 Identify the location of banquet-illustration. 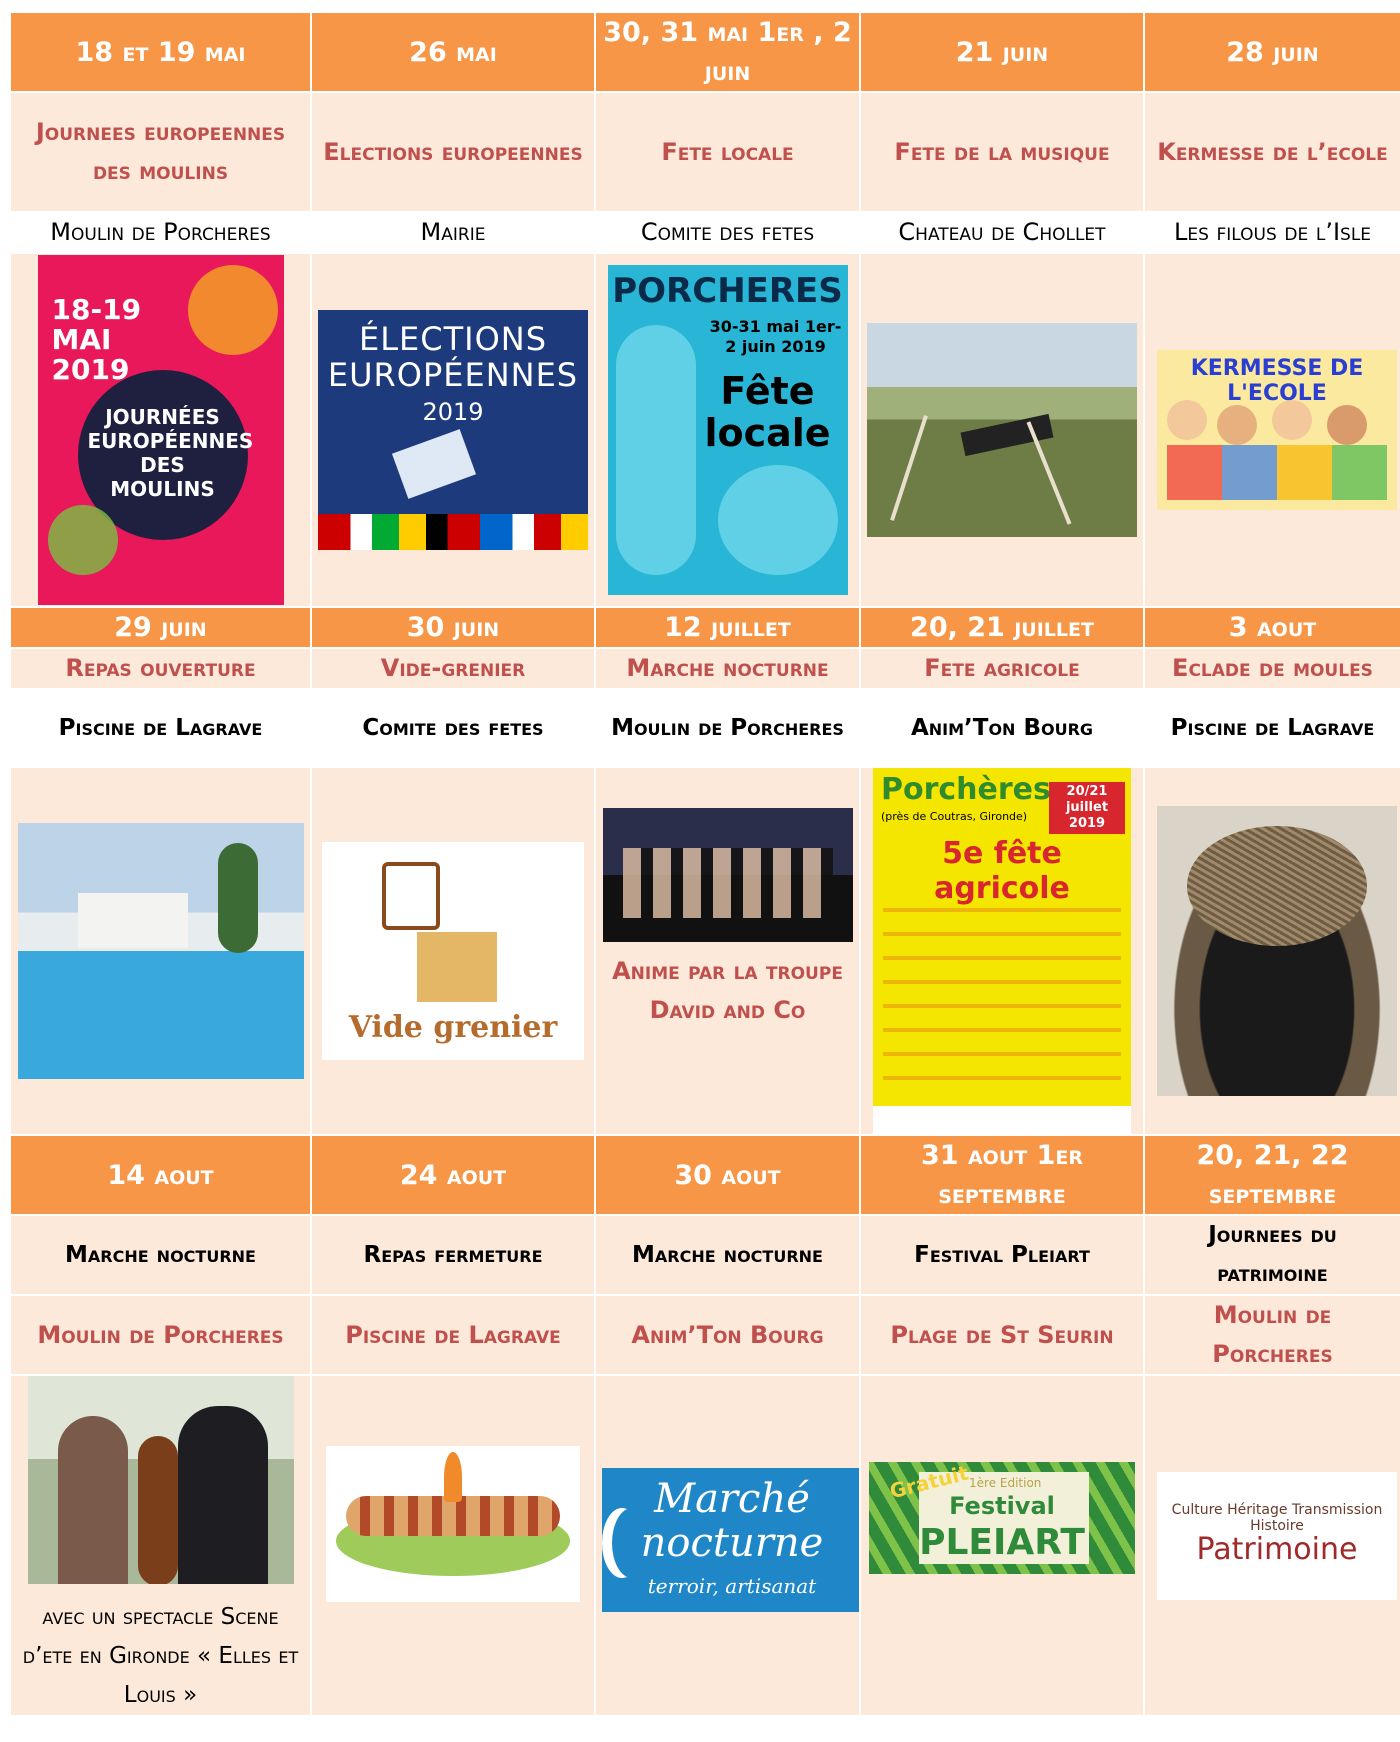
(453, 1524).